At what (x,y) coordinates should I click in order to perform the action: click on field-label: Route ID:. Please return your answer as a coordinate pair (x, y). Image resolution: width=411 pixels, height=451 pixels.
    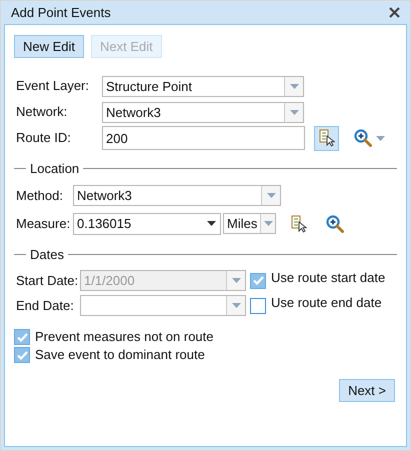
    Looking at the image, I should click on (43, 138).